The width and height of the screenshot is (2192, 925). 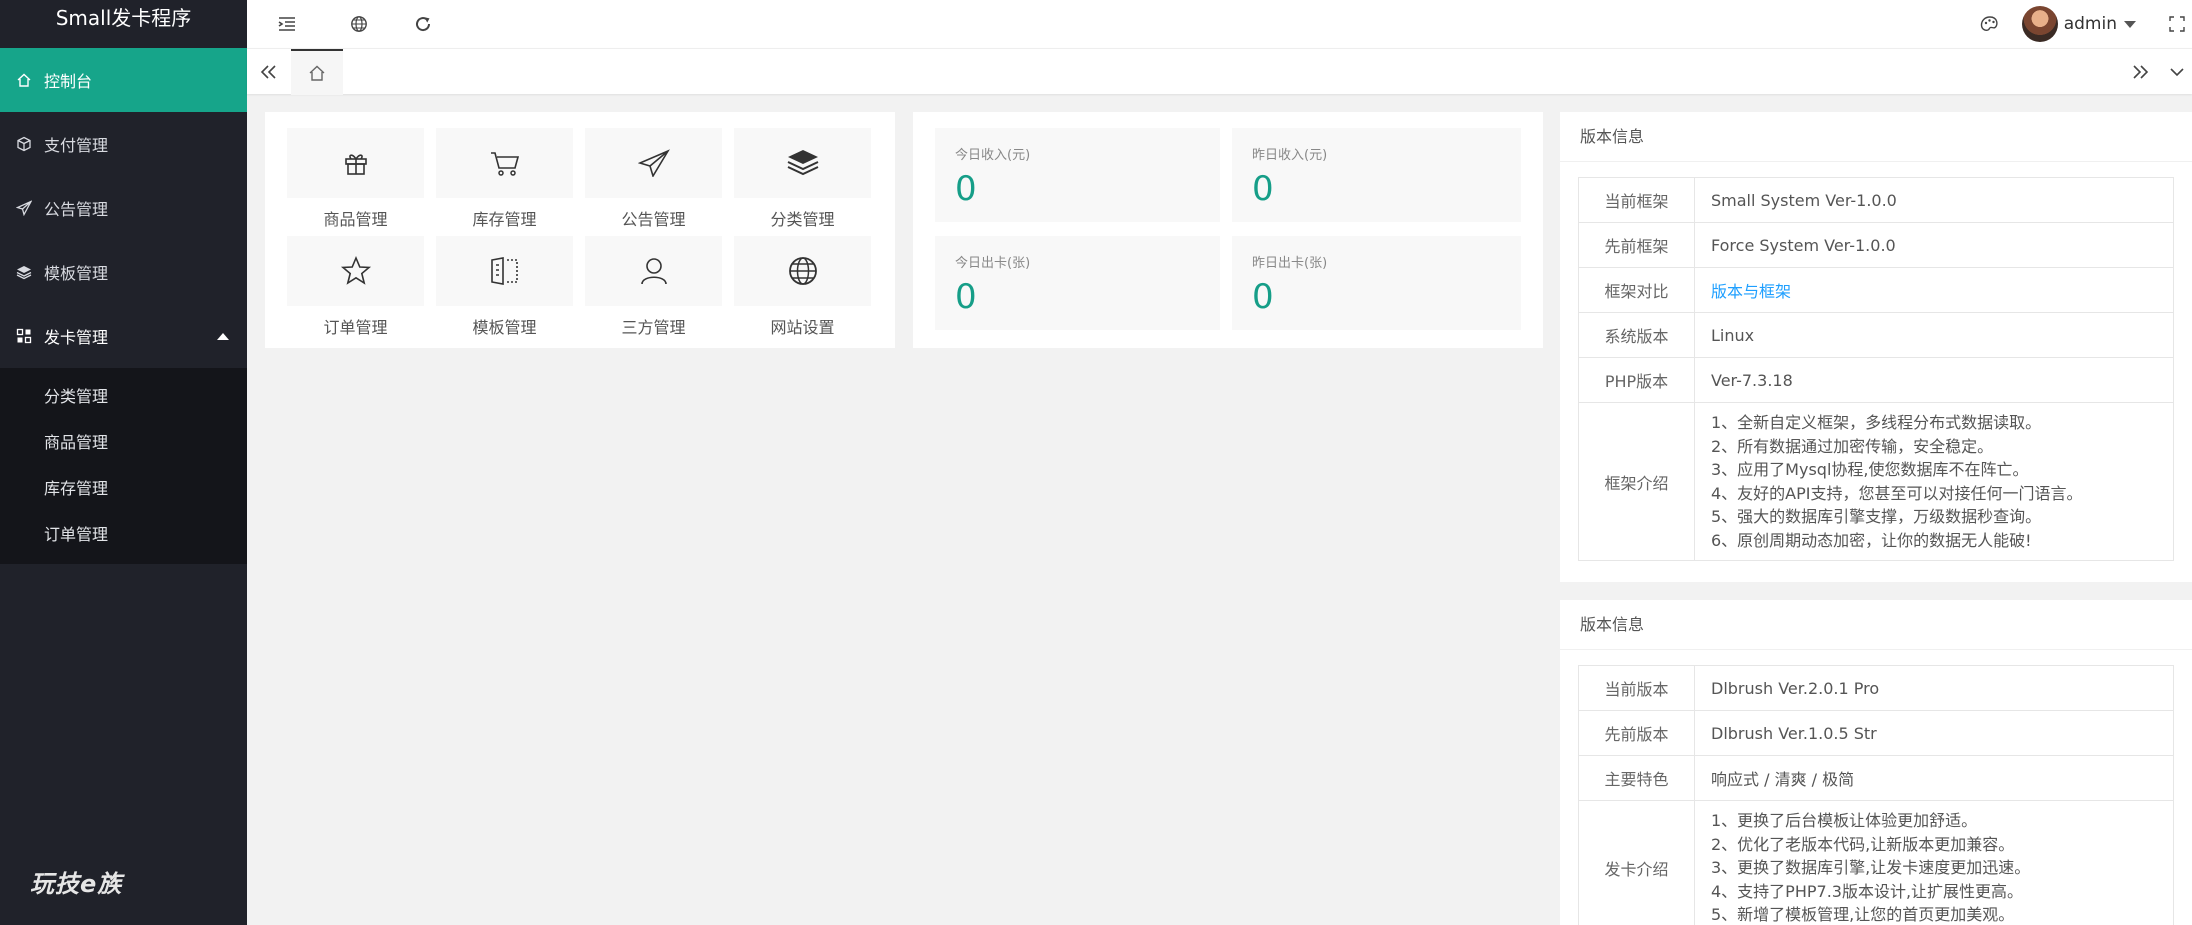 What do you see at coordinates (1876, 137) in the screenshot?
I see `card-title: 版本信息` at bounding box center [1876, 137].